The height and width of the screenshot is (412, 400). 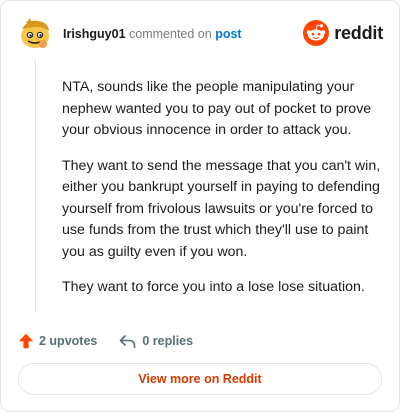 What do you see at coordinates (170, 34) in the screenshot?
I see `commented-on-text: commented on` at bounding box center [170, 34].